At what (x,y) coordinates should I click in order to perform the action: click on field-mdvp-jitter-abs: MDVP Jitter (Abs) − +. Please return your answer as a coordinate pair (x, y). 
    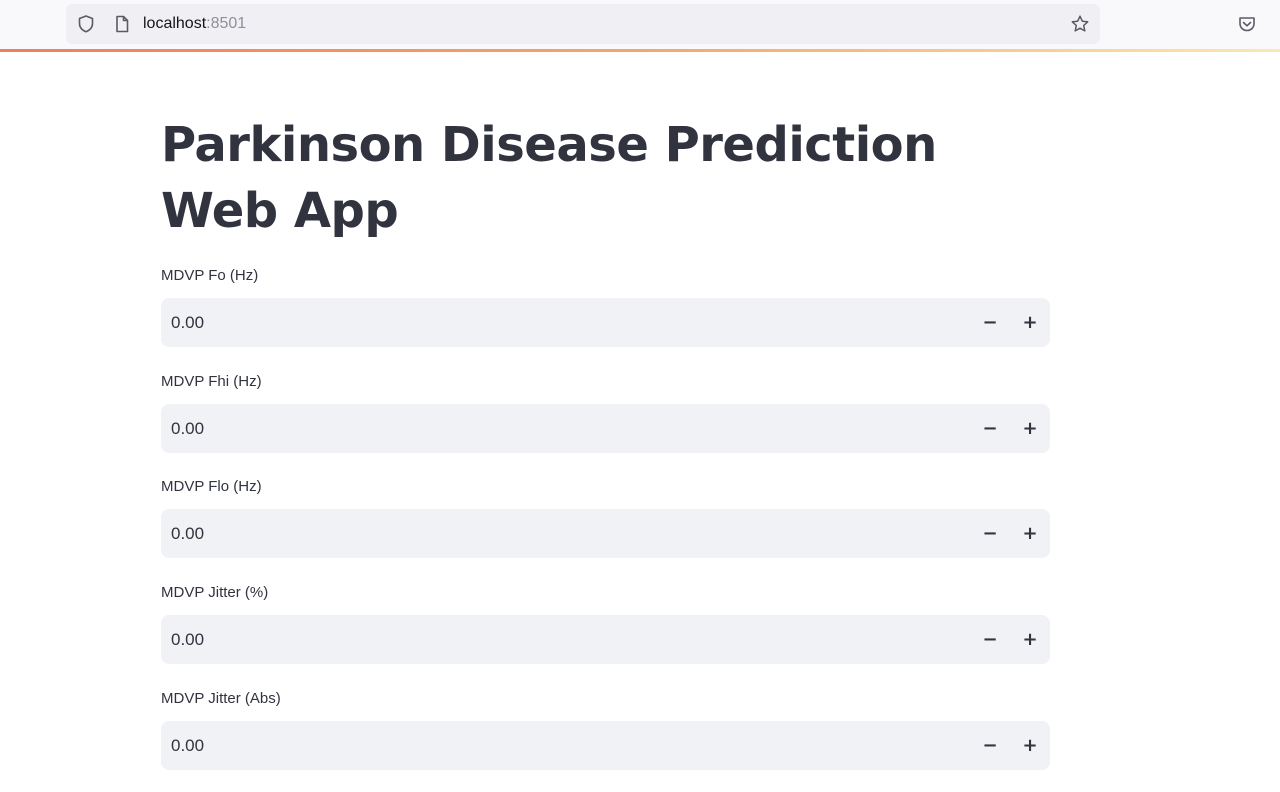
    Looking at the image, I should click on (605, 737).